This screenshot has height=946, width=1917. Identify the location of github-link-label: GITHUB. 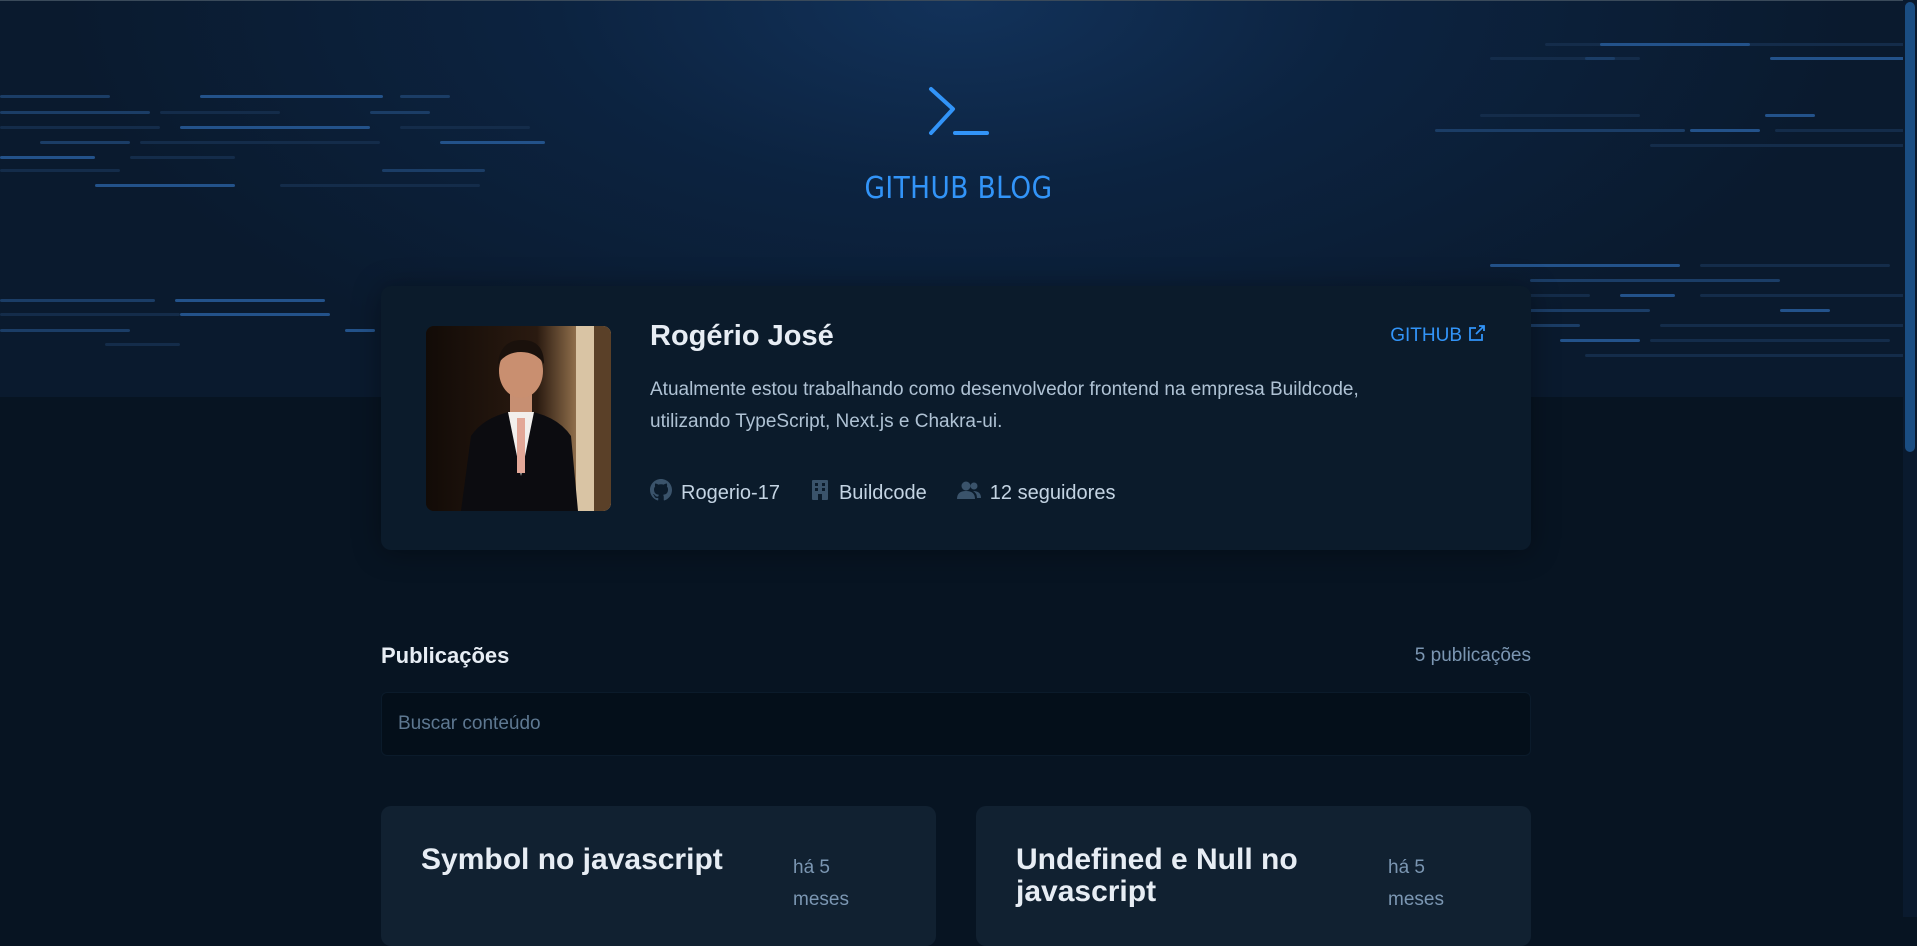
(1426, 335).